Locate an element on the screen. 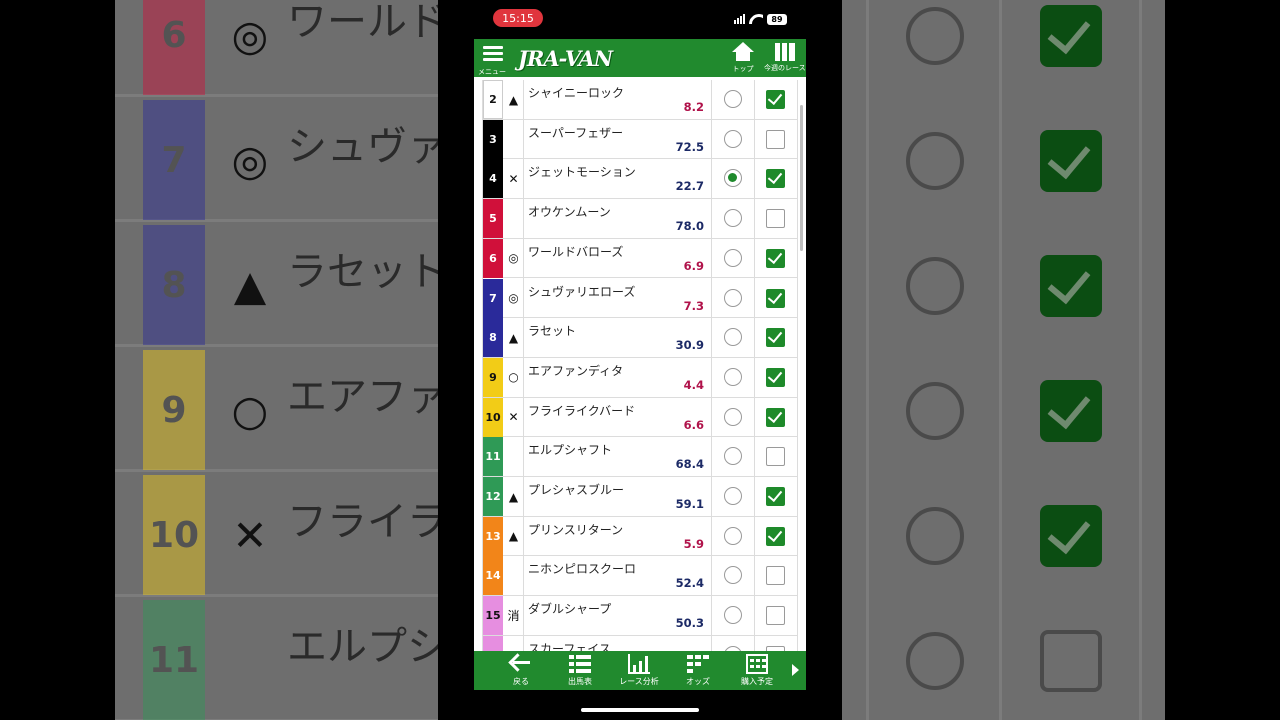 This screenshot has height=720, width=1280. horse-name: ラセット is located at coordinates (552, 330).